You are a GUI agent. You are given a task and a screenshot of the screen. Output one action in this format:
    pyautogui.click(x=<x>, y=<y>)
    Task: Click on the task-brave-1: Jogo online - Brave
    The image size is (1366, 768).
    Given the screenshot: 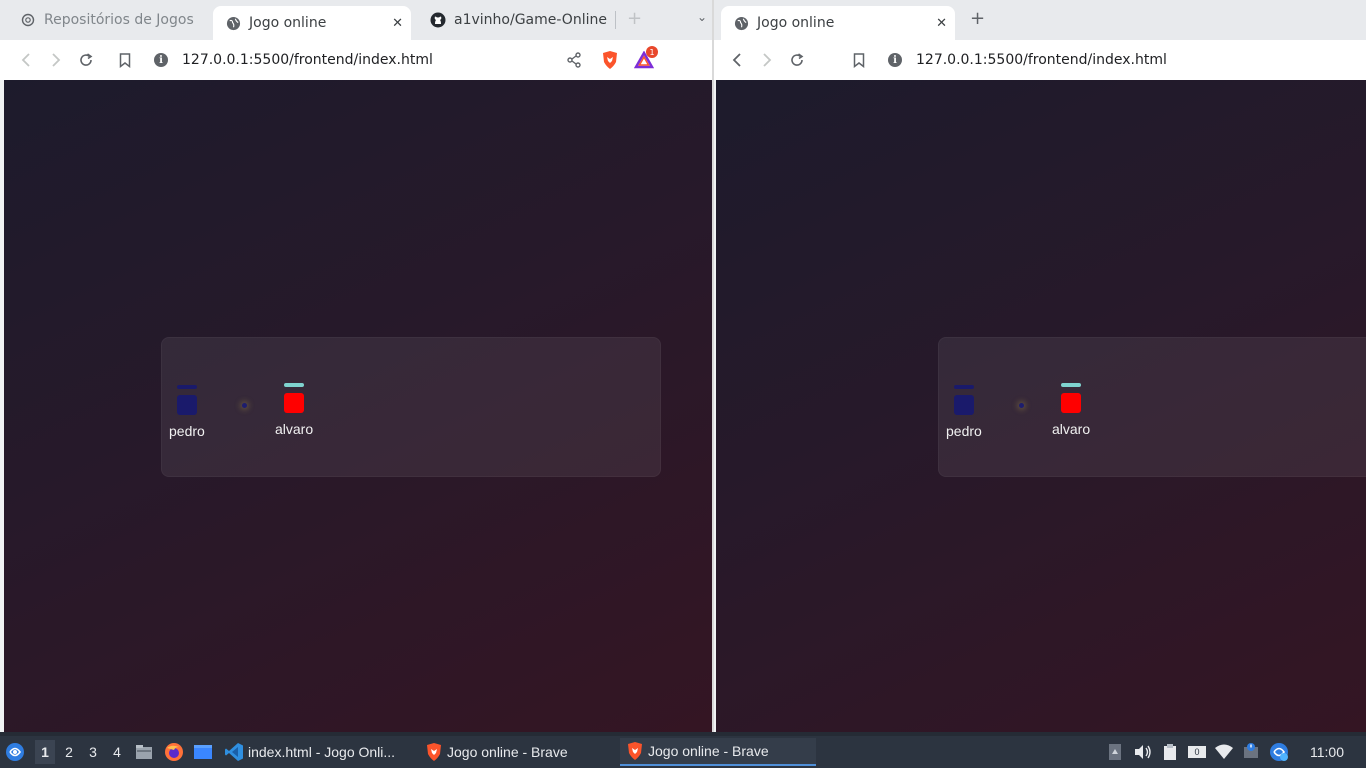 What is the action you would take?
    pyautogui.click(x=496, y=752)
    